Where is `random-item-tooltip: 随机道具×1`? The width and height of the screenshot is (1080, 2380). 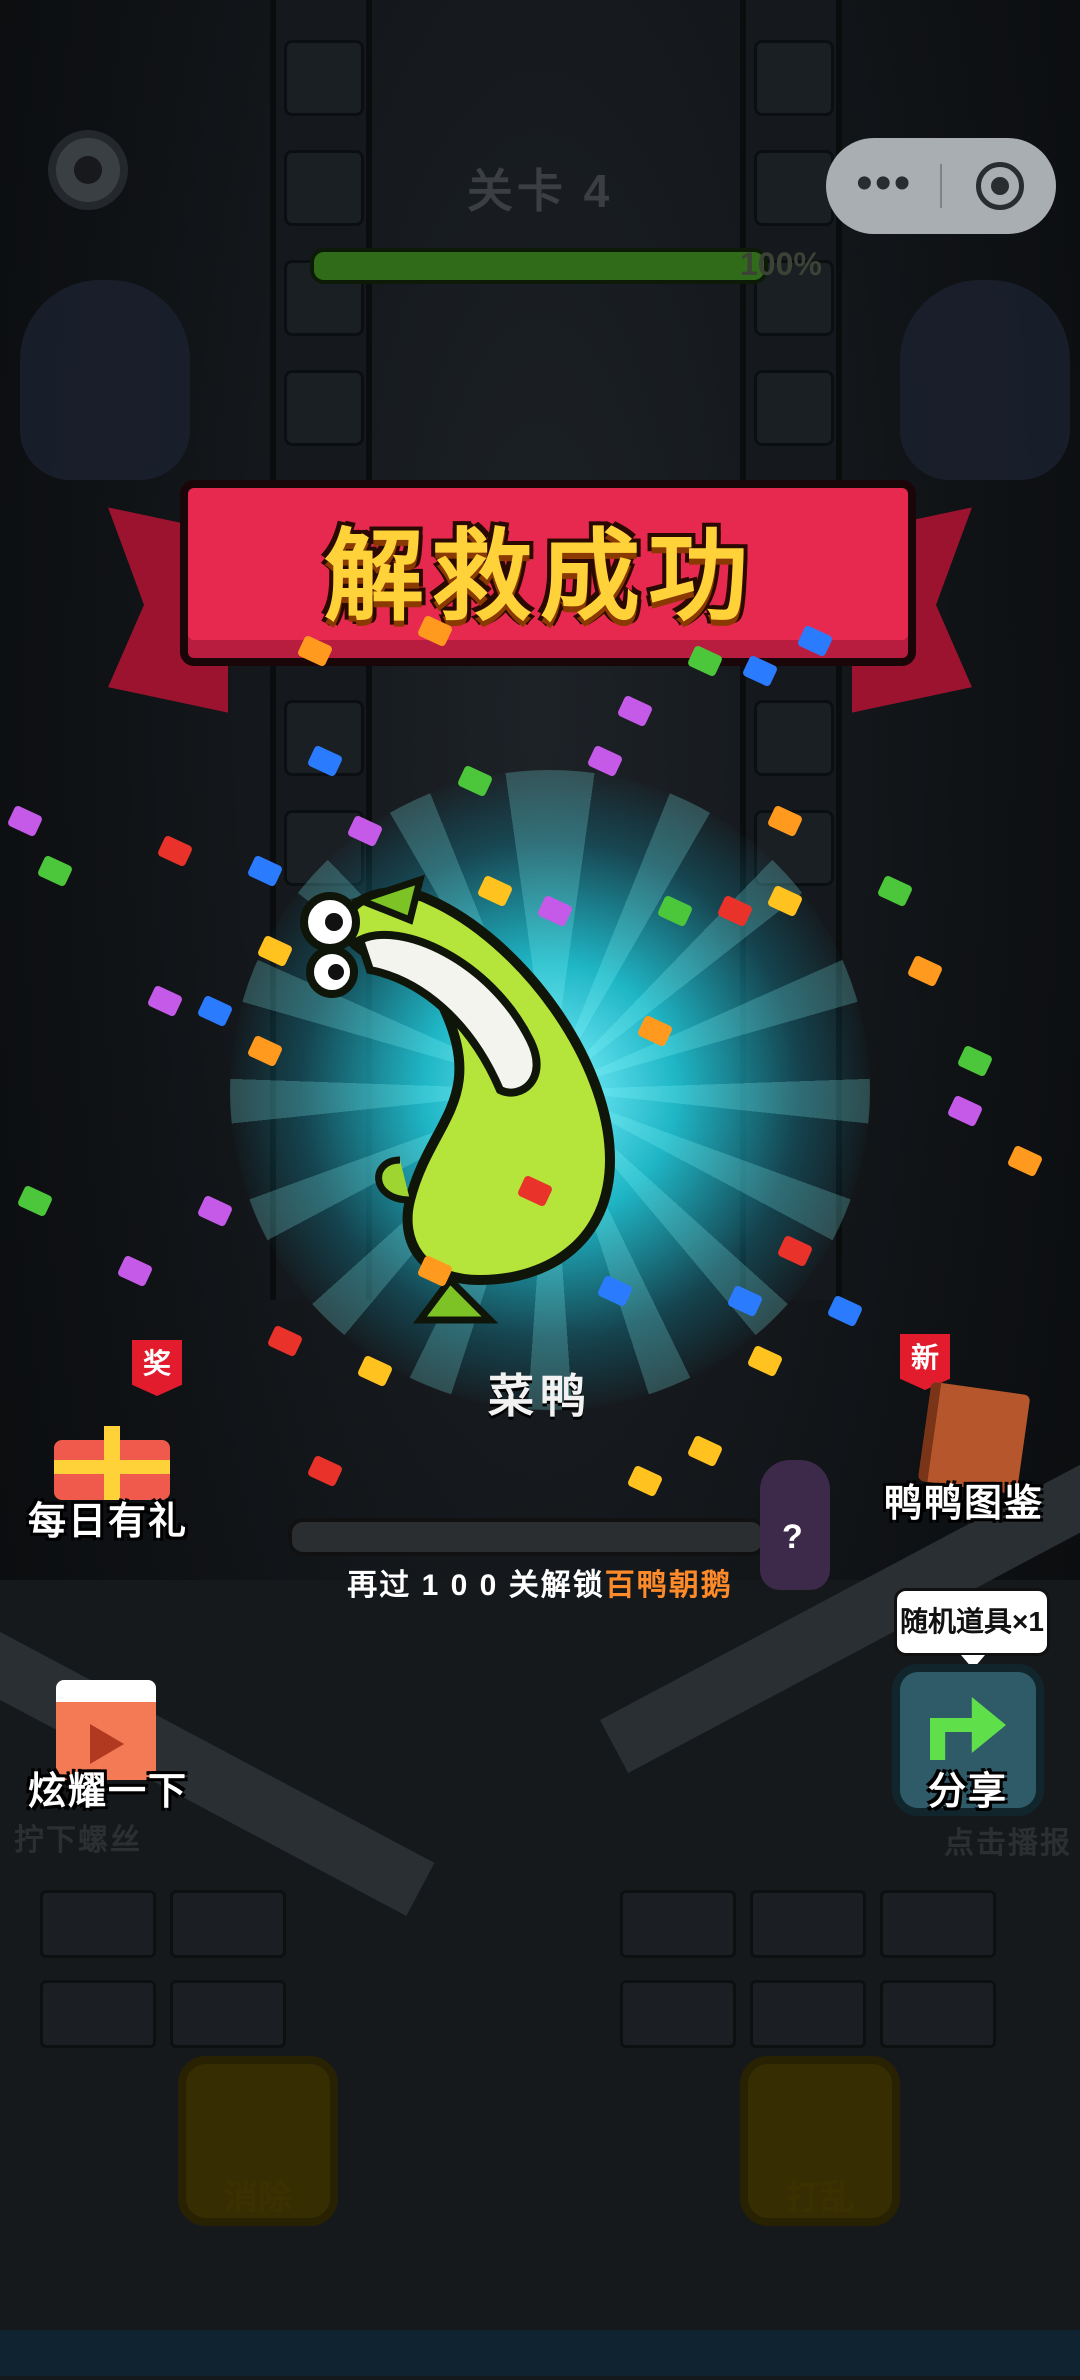 random-item-tooltip: 随机道具×1 is located at coordinates (972, 1628).